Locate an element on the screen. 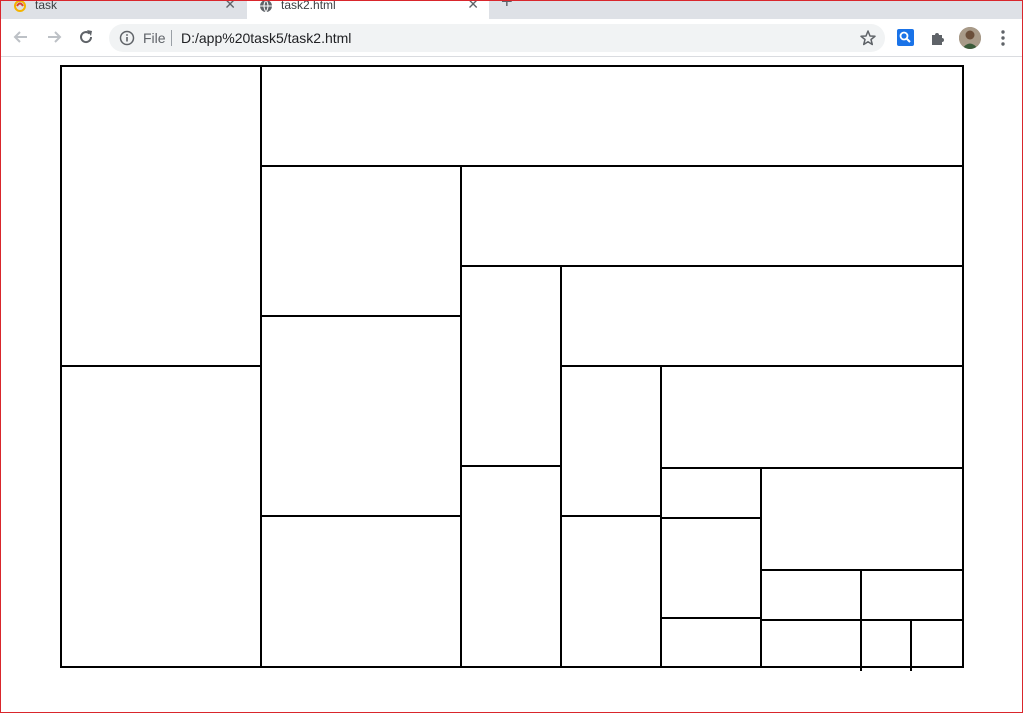 This screenshot has height=713, width=1023. tab-title: task2.html is located at coordinates (308, 6).